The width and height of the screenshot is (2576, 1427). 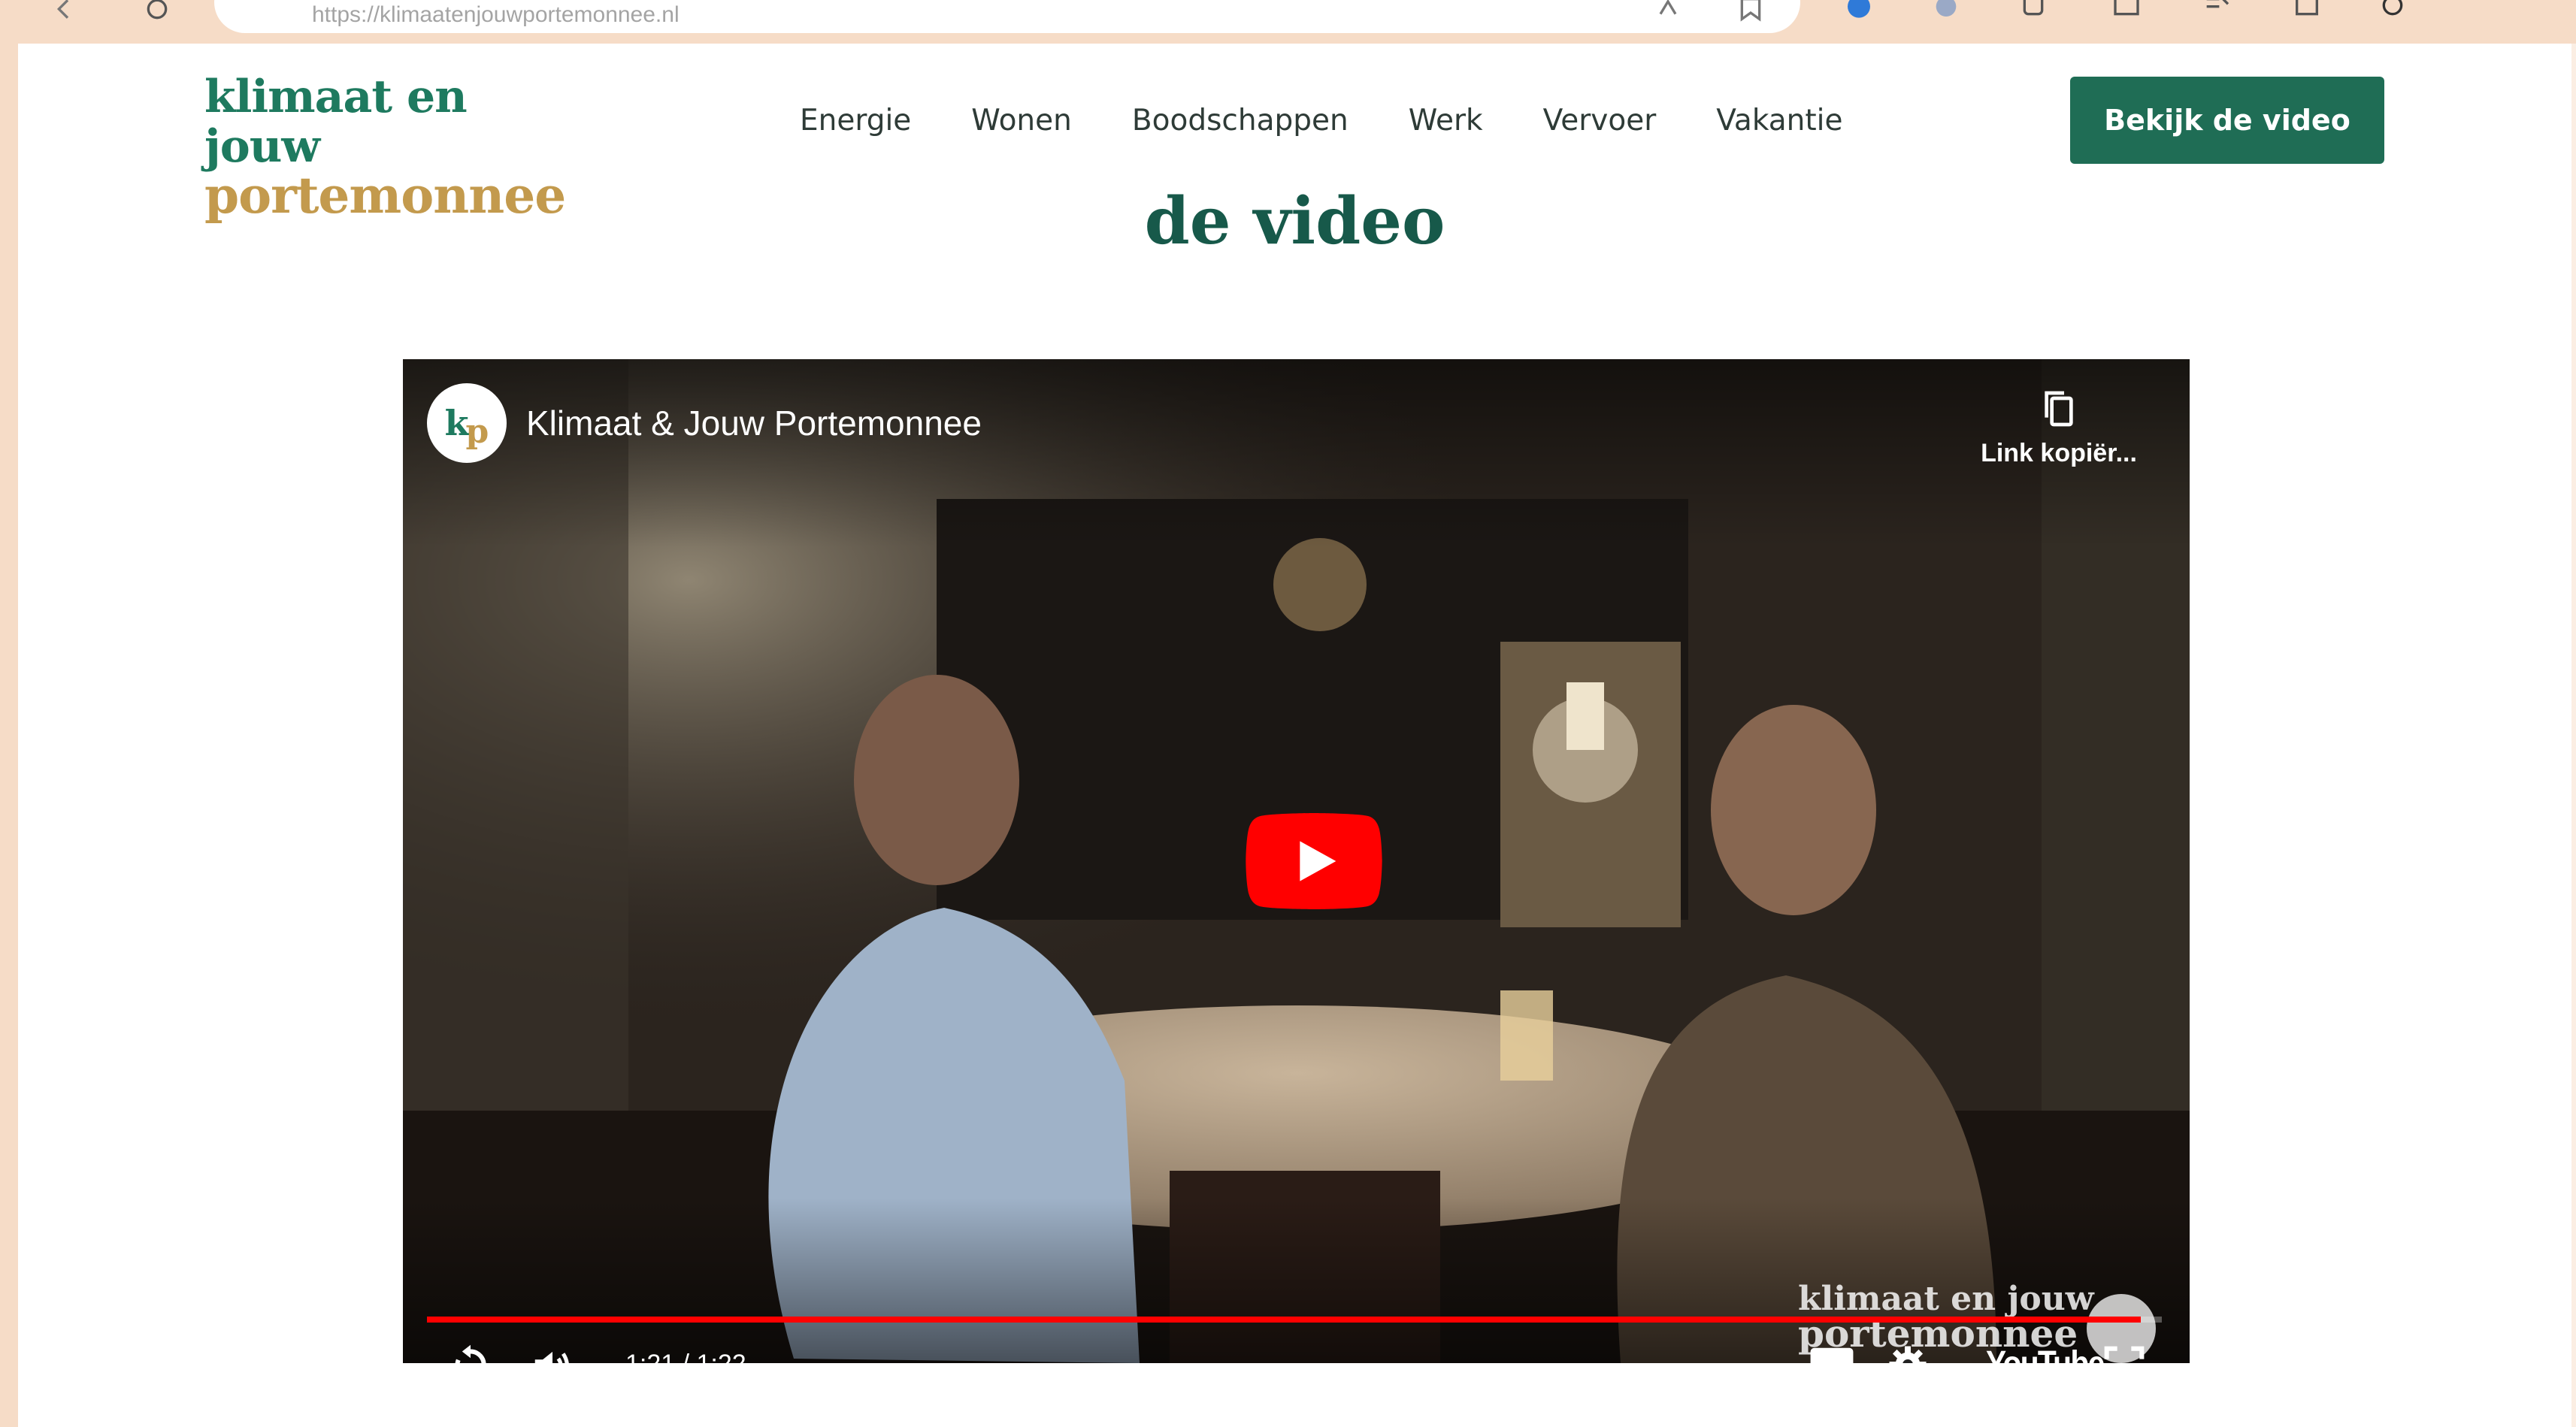 I want to click on fullscreen-icon, so click(x=2124, y=1354).